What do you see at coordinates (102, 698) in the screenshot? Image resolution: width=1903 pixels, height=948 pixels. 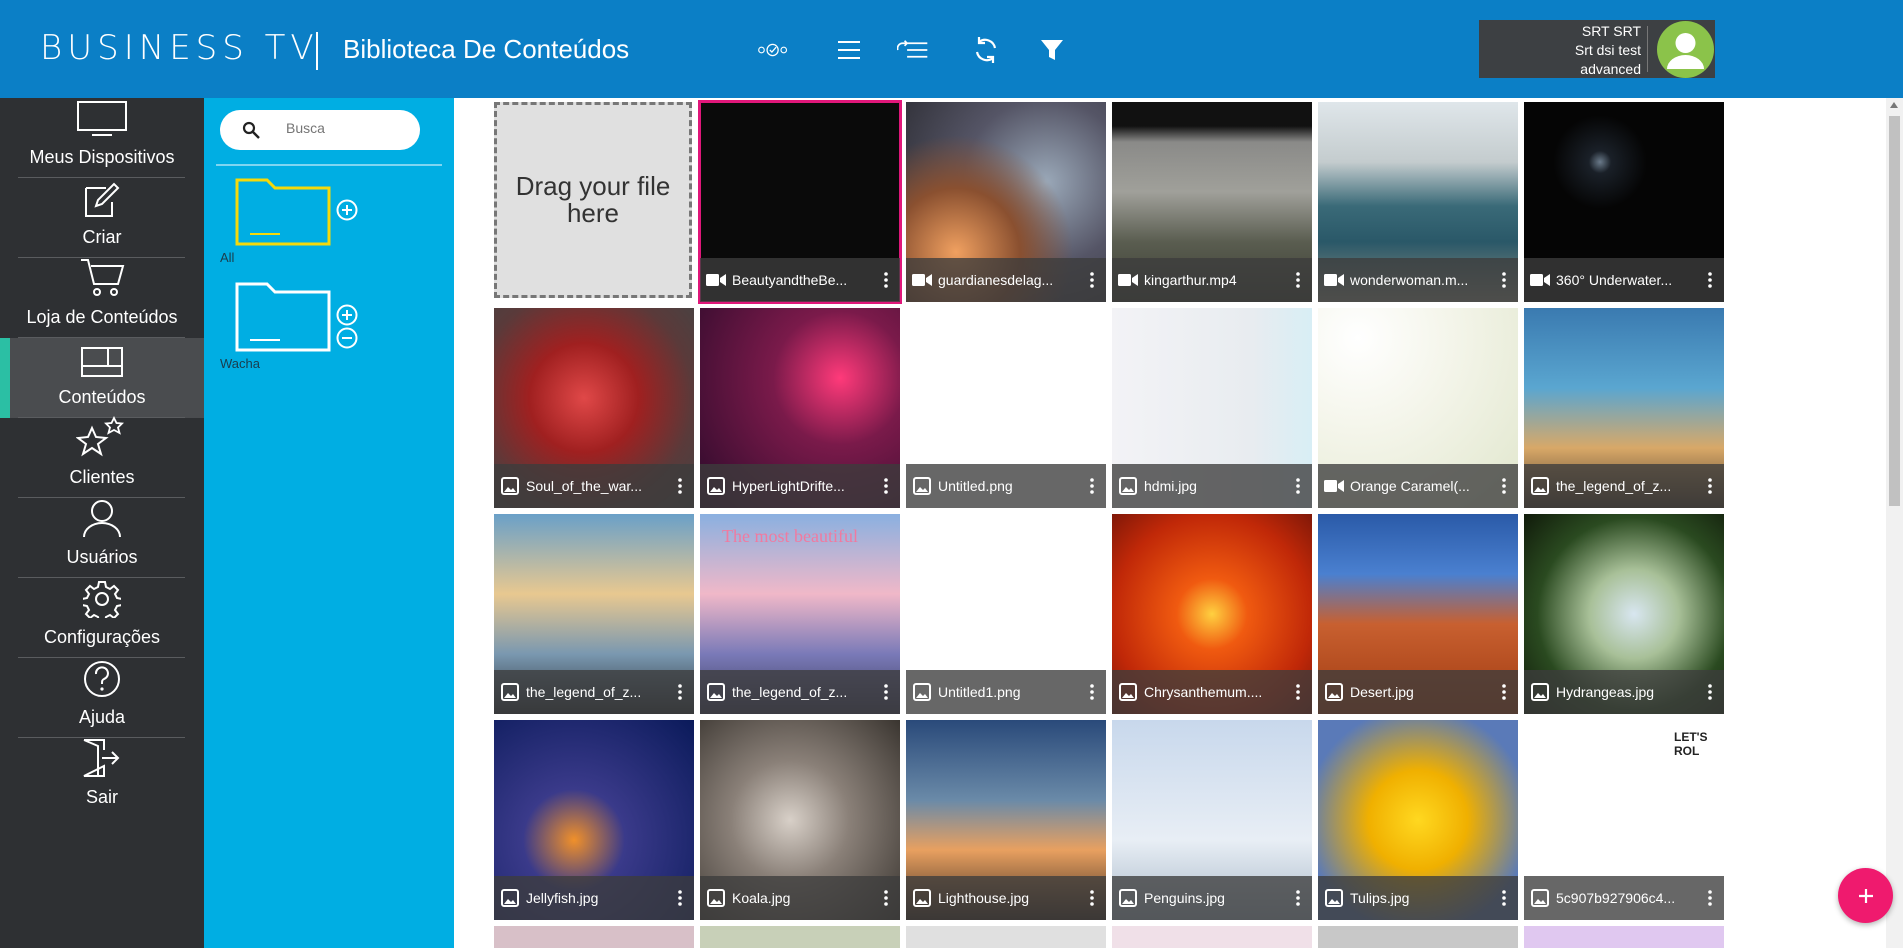 I see `sidebar-item-ajuda: Ajuda` at bounding box center [102, 698].